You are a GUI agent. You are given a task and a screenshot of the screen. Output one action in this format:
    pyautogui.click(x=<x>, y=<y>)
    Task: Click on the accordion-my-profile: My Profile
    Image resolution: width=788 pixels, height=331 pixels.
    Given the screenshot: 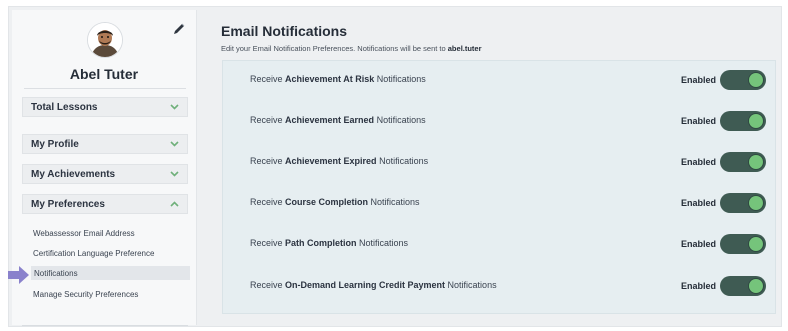 What is the action you would take?
    pyautogui.click(x=105, y=144)
    